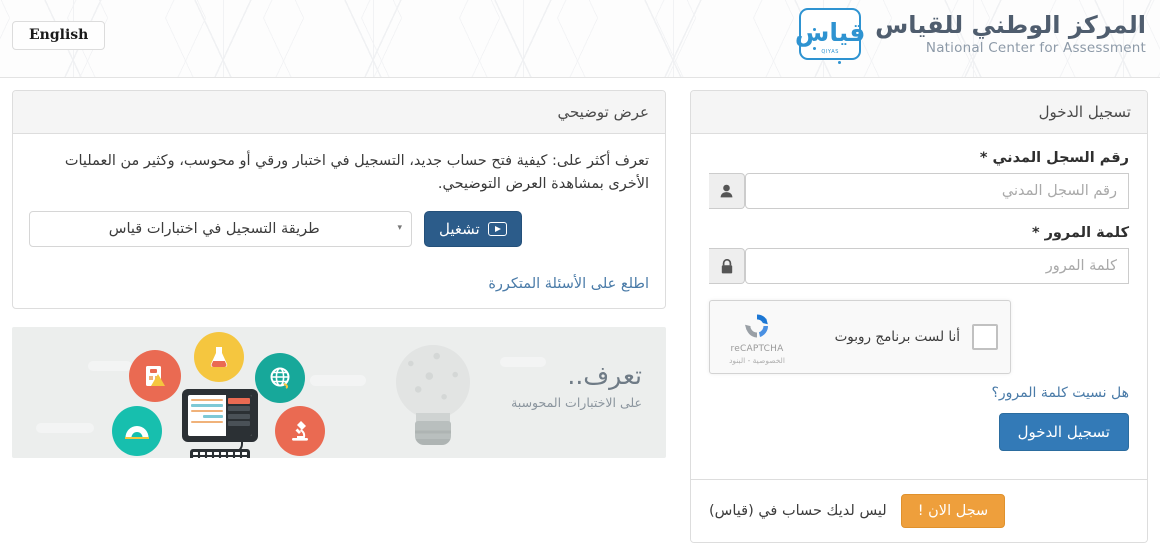 This screenshot has width=1160, height=556. I want to click on lightbulb-globe, so click(433, 381).